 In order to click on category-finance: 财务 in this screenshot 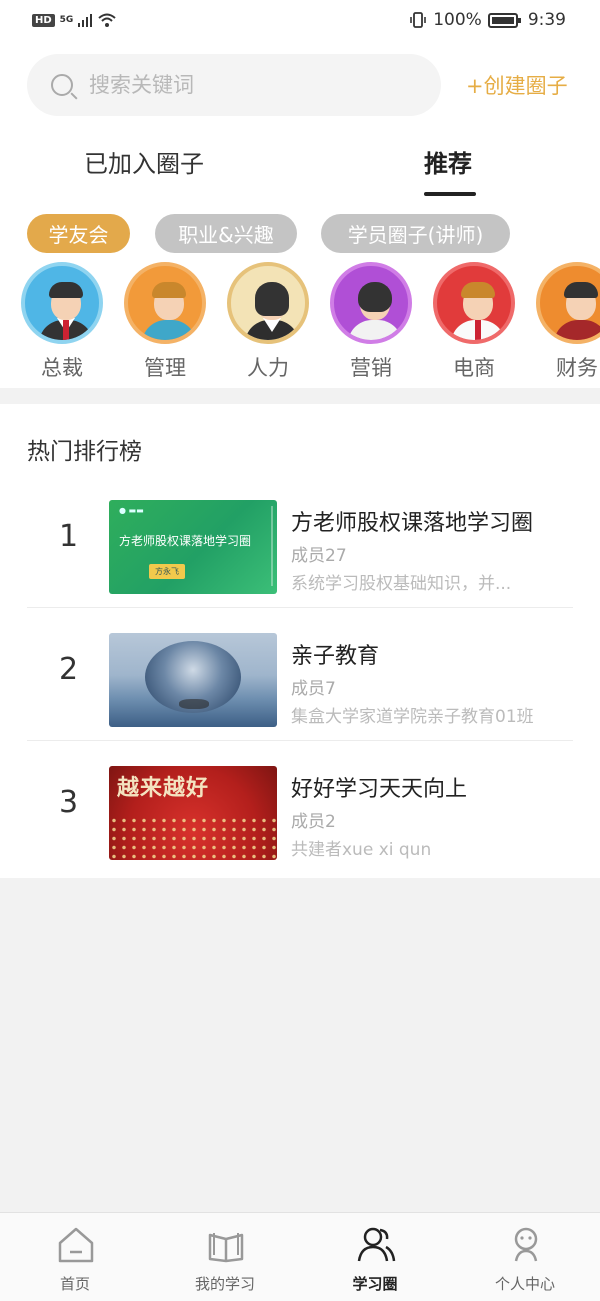, I will do `click(567, 322)`.